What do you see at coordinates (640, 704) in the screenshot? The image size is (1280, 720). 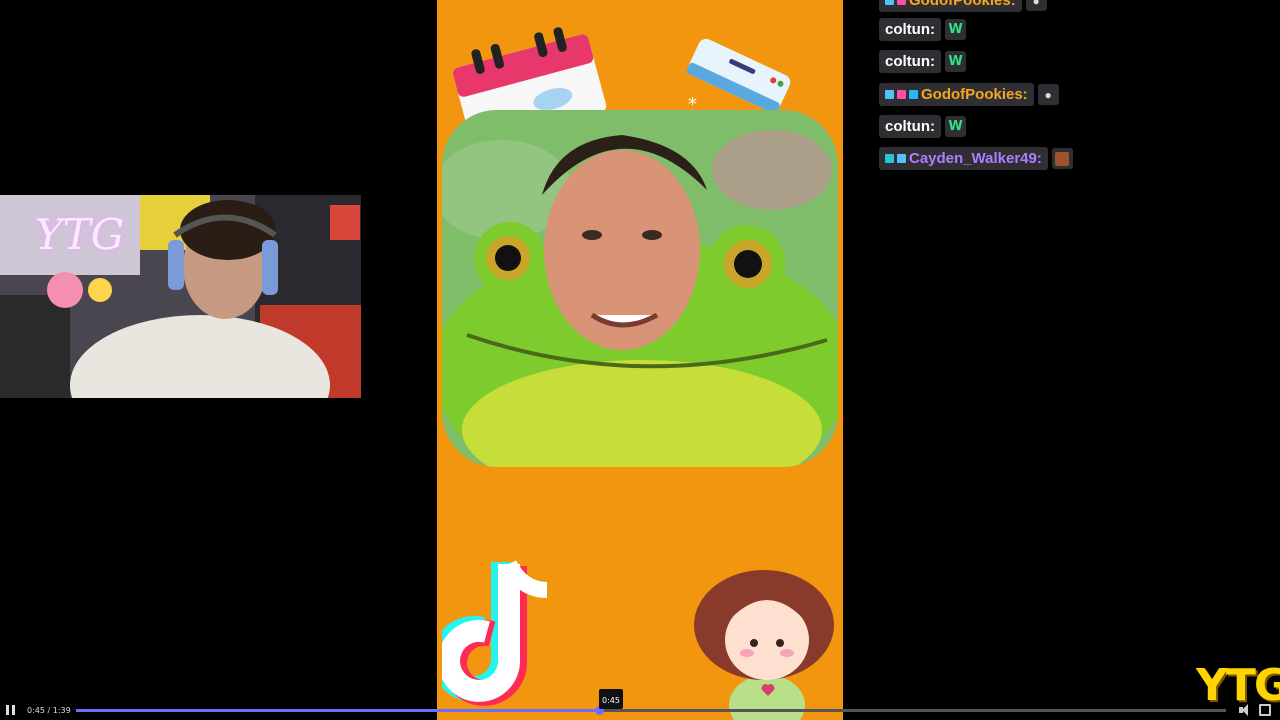 I see `player-controls: 0:45 / 1:39 0:45` at bounding box center [640, 704].